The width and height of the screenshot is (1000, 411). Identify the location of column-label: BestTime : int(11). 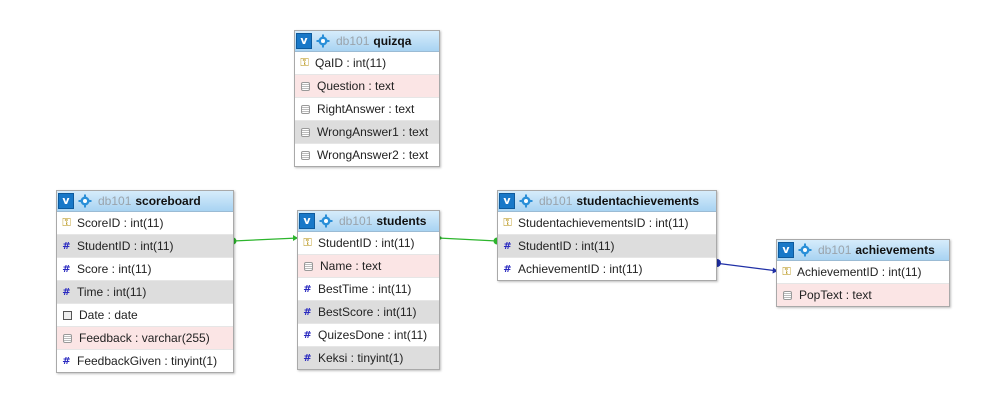
(365, 289).